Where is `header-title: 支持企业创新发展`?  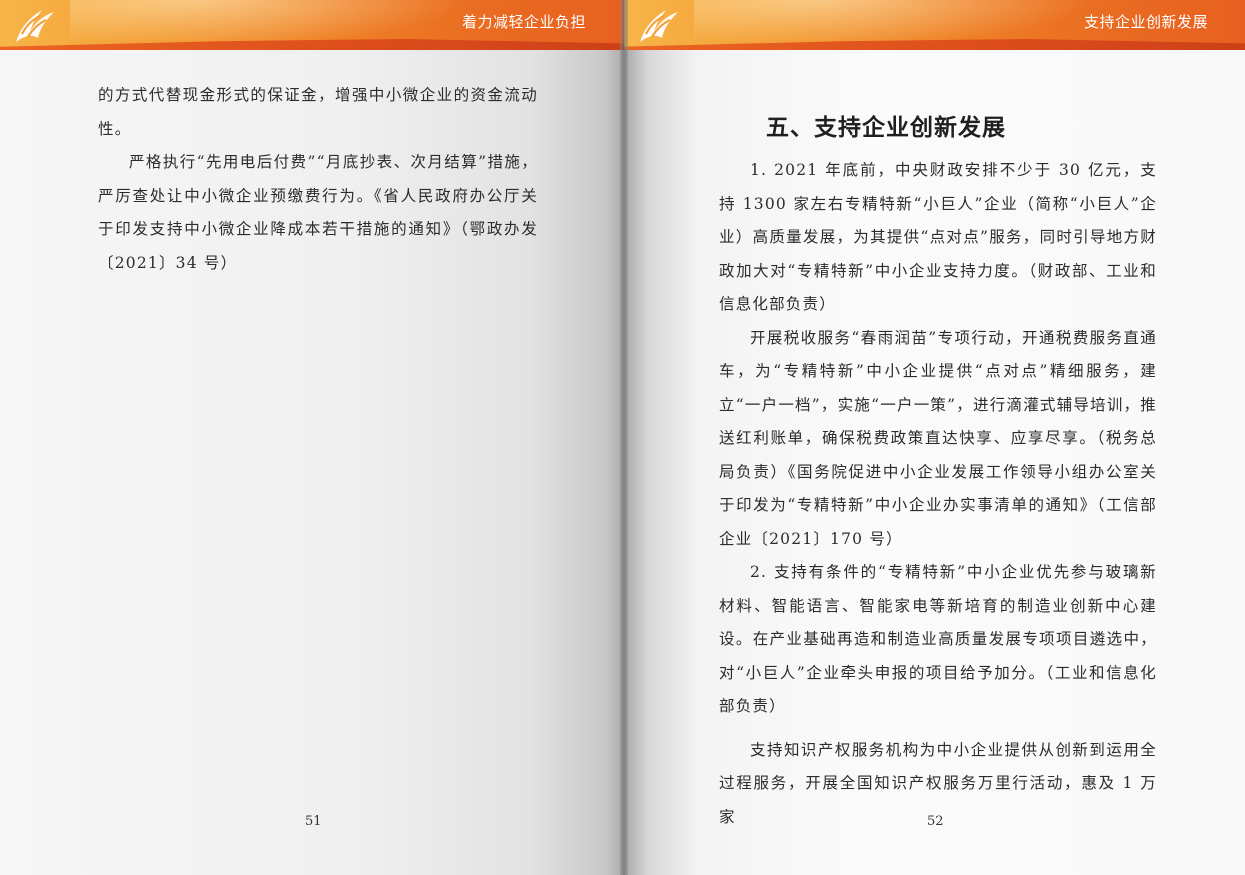 header-title: 支持企业创新发展 is located at coordinates (1145, 22).